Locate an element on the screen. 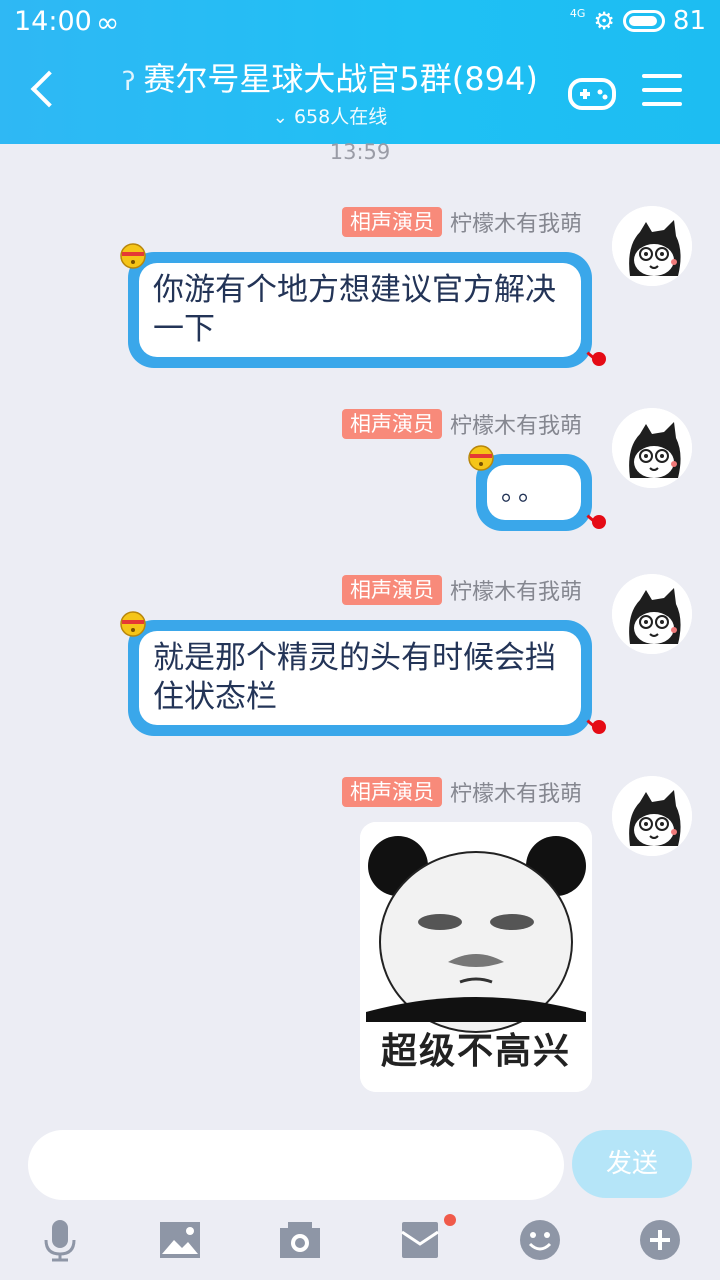  gamepad-icon is located at coordinates (592, 94).